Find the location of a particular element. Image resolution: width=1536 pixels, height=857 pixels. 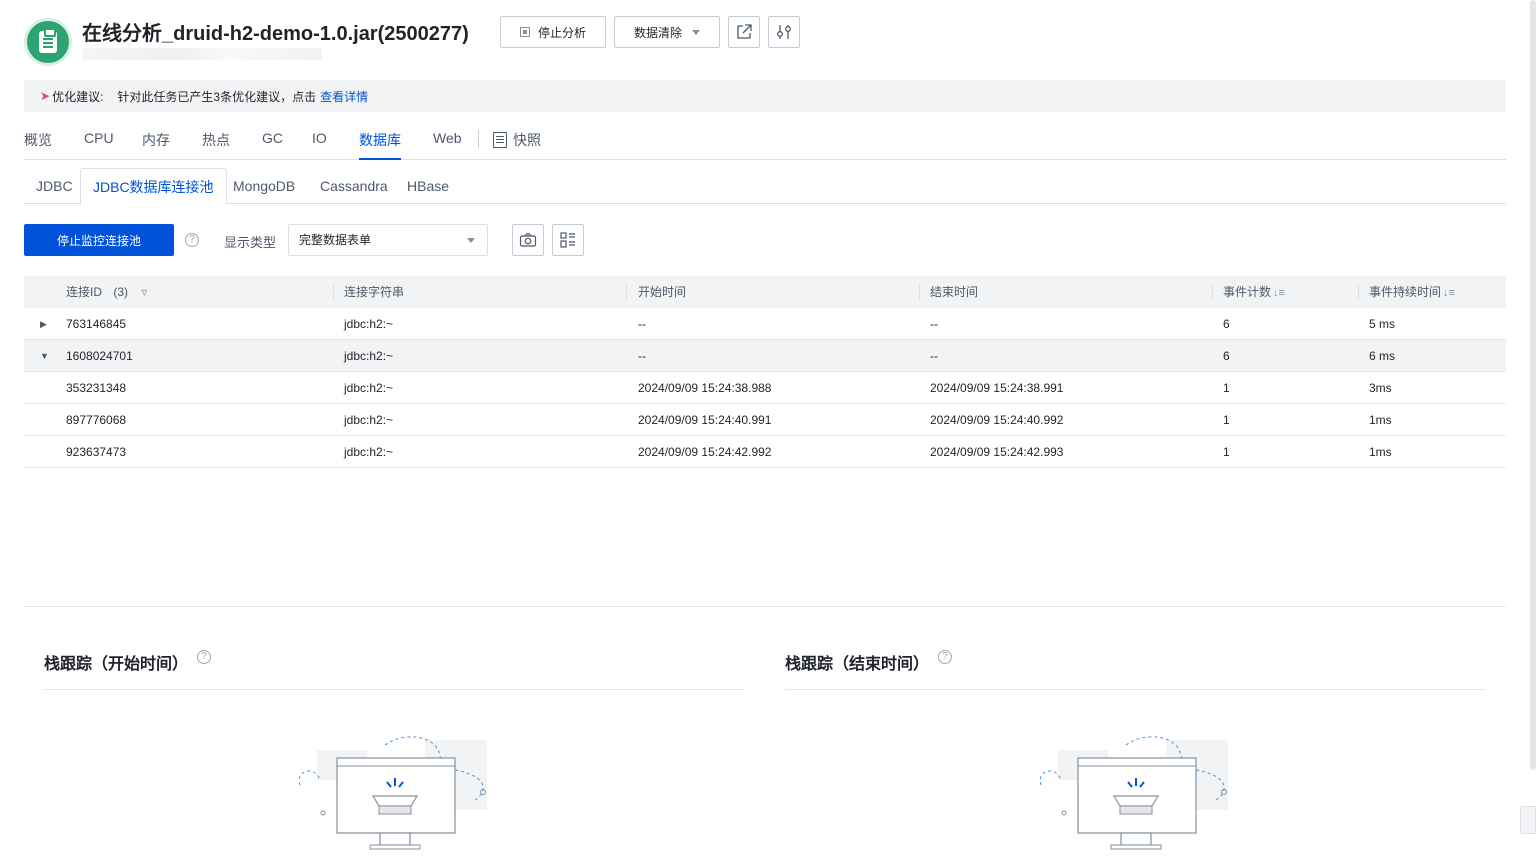

expand-icon: ▶ is located at coordinates (43, 324).